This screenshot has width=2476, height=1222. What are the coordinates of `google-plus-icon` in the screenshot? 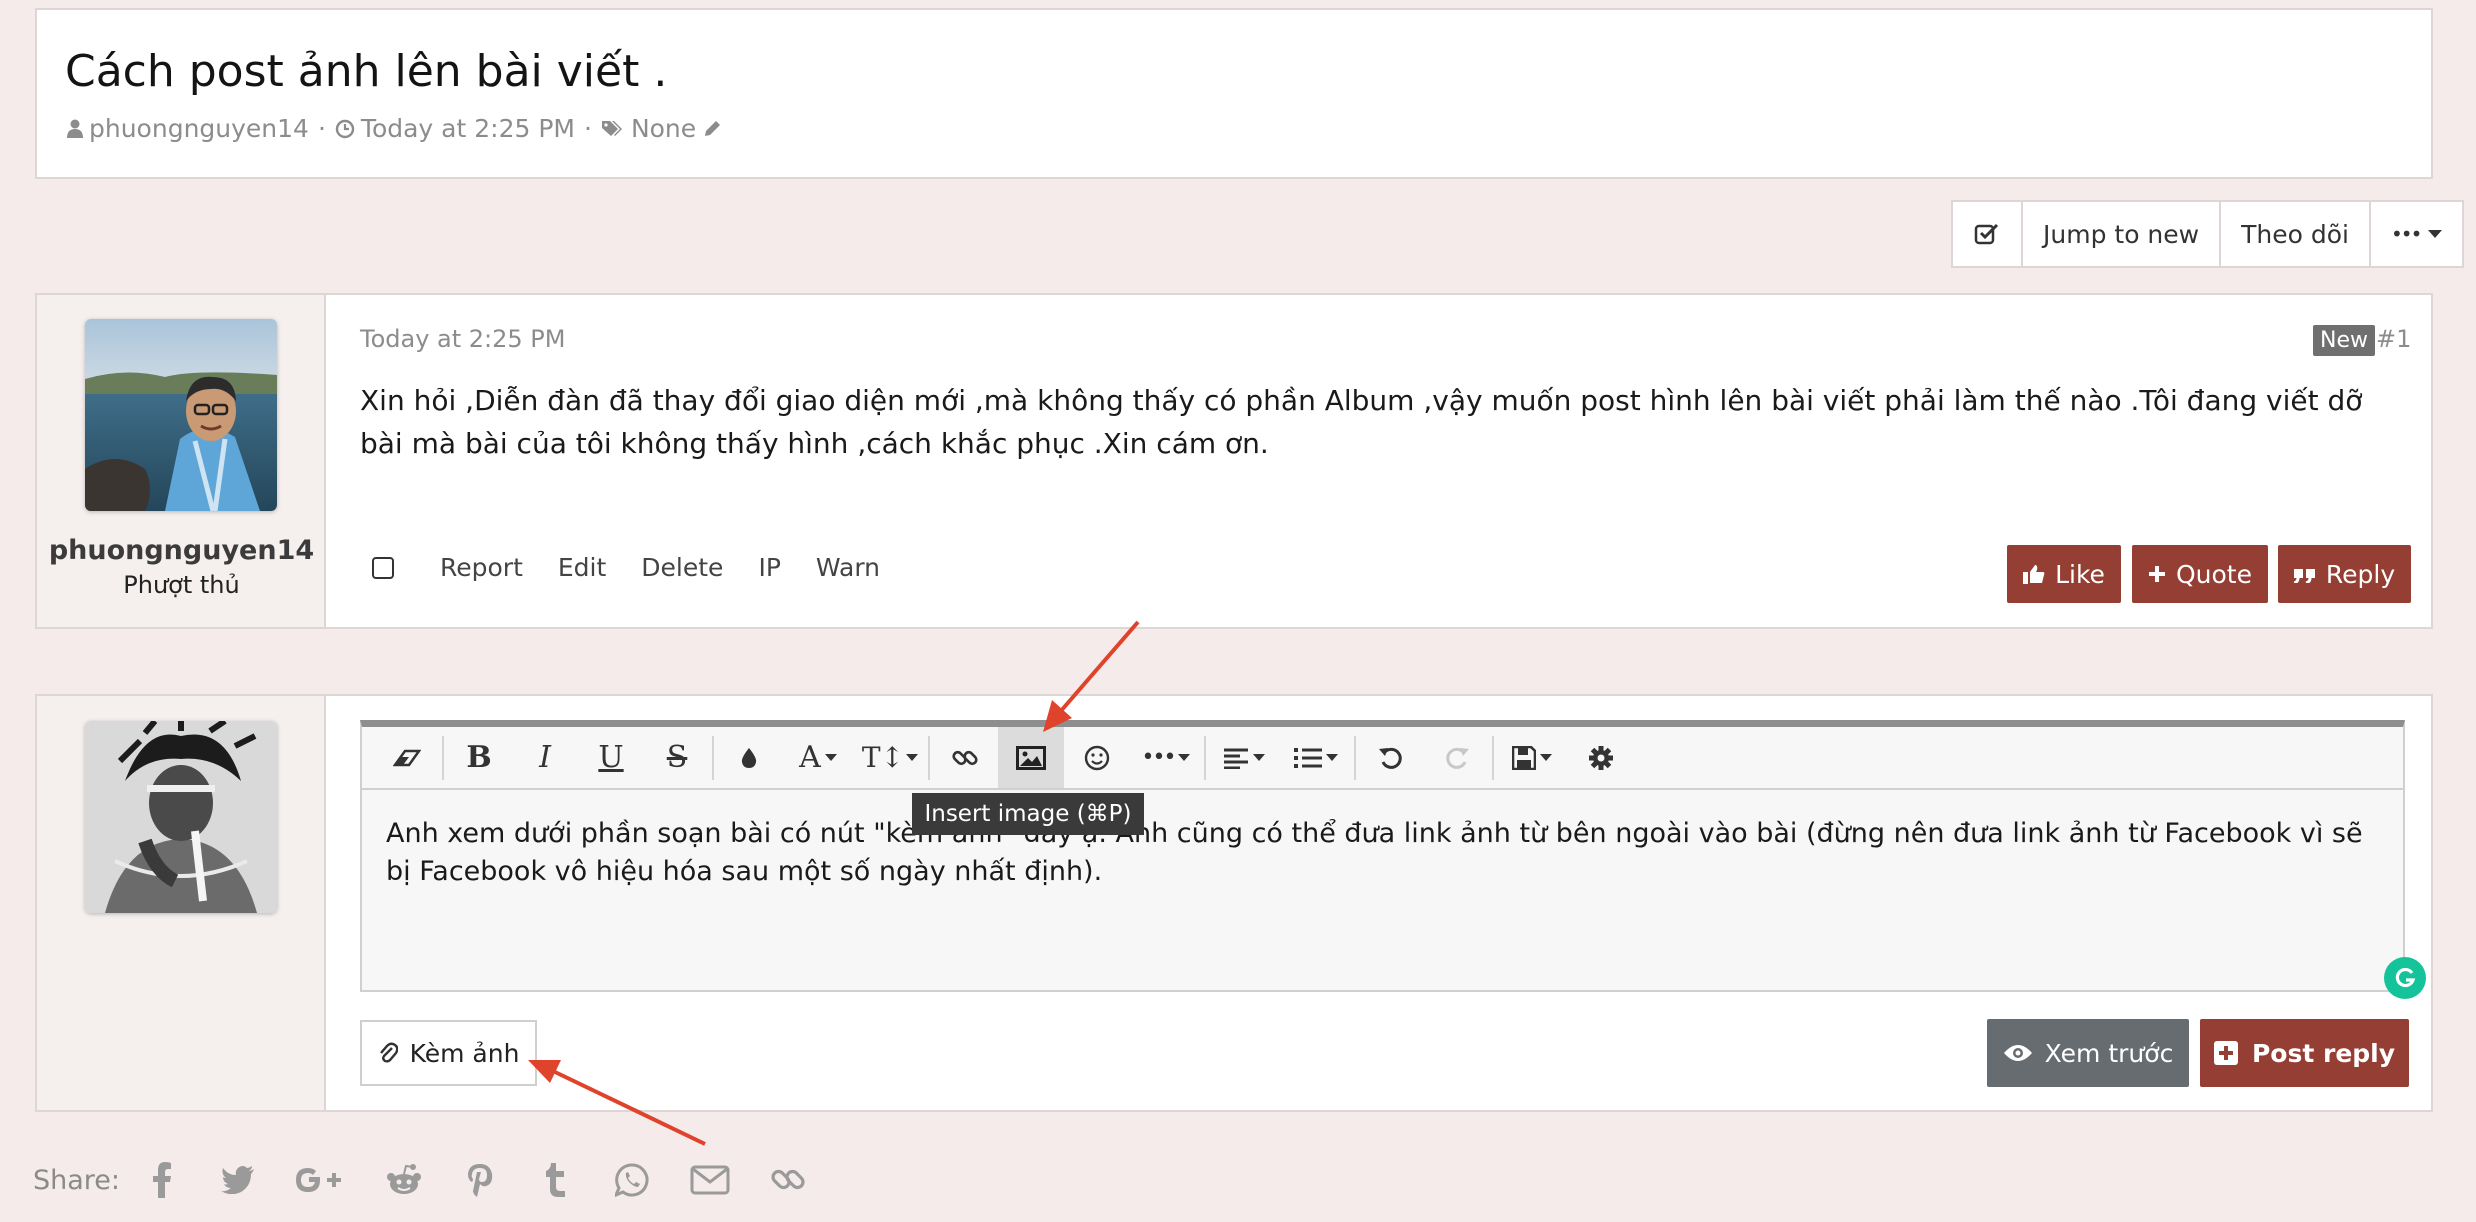 It's located at (321, 1180).